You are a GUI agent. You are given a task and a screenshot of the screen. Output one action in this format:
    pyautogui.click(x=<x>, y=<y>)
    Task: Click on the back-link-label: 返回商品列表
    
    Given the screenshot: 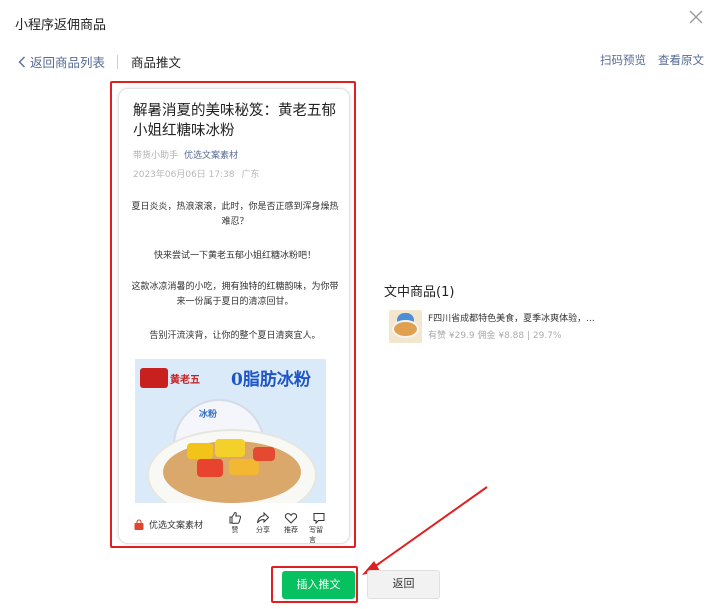 What is the action you would take?
    pyautogui.click(x=68, y=62)
    